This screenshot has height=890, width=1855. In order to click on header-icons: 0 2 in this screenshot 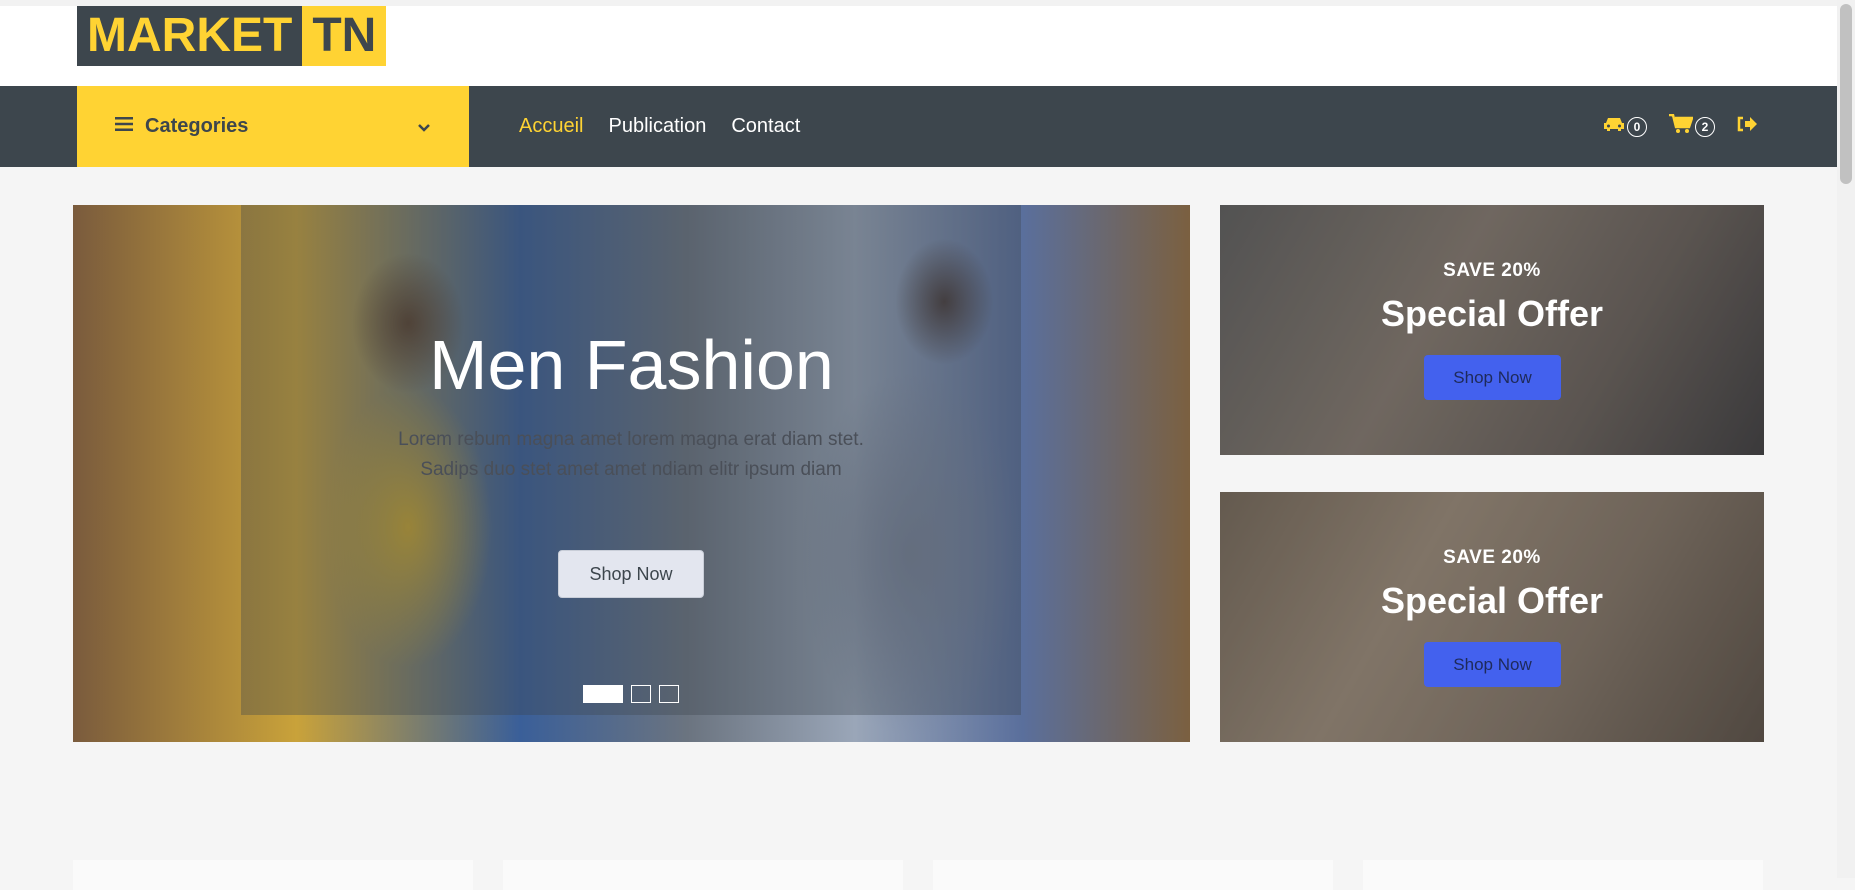, I will do `click(1680, 126)`.